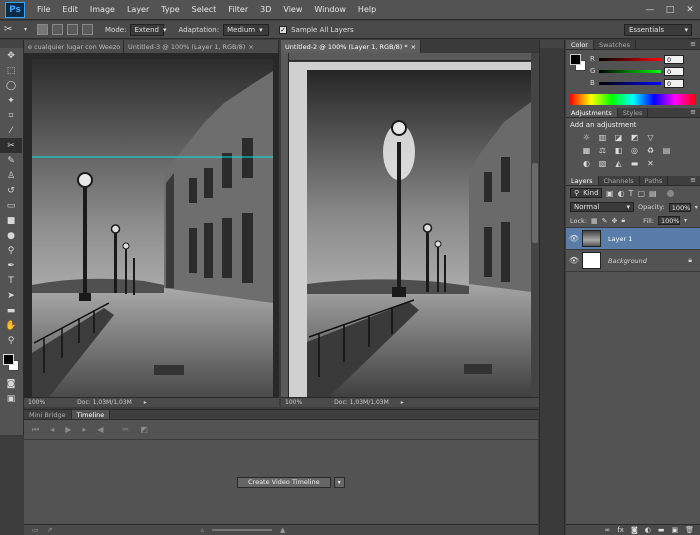 This screenshot has height=535, width=700. What do you see at coordinates (265, 10) in the screenshot?
I see `menu-3d: 3D` at bounding box center [265, 10].